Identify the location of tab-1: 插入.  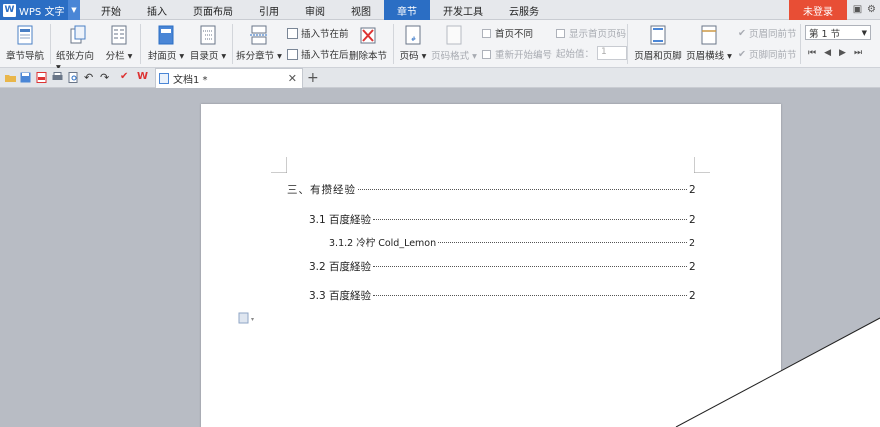
(157, 10).